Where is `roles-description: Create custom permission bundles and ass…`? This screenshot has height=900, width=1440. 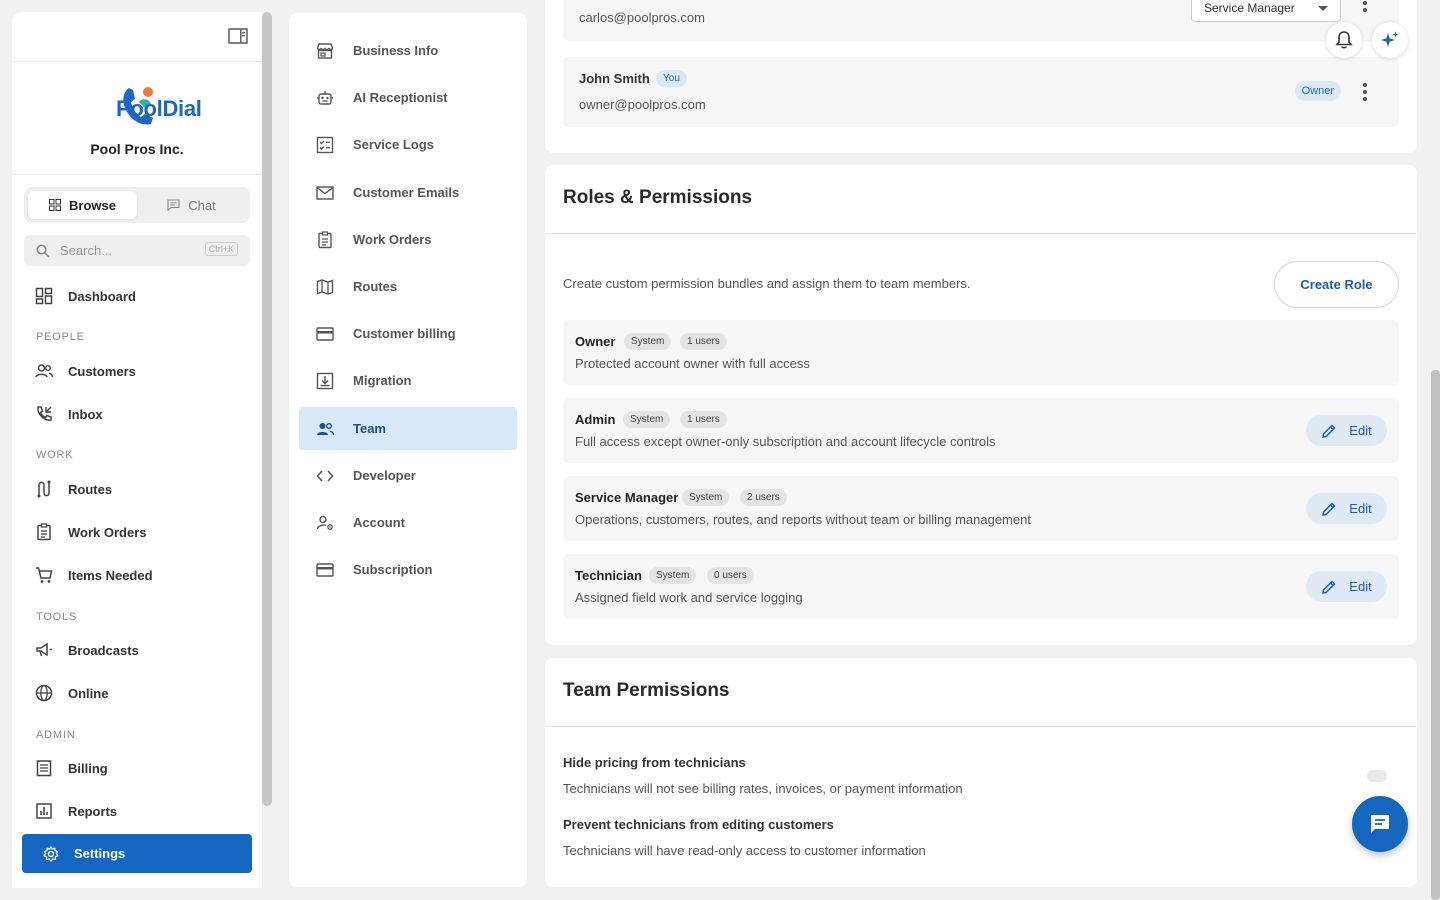 roles-description: Create custom permission bundles and ass… is located at coordinates (767, 283).